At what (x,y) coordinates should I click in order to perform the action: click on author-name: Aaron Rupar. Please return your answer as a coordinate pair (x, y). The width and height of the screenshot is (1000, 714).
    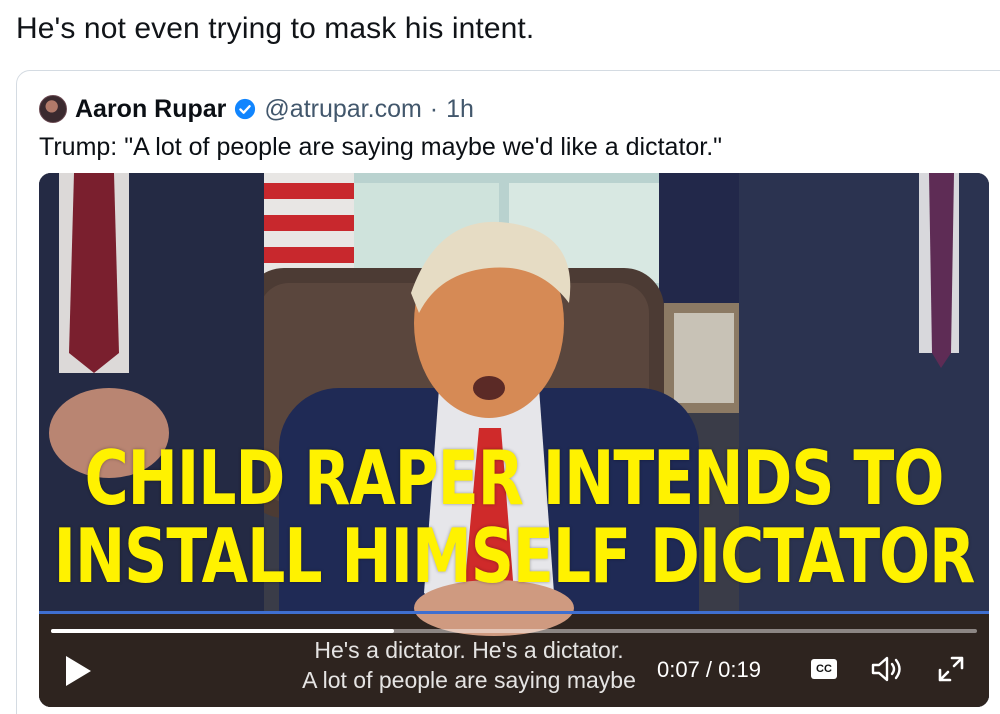
    Looking at the image, I should click on (150, 109).